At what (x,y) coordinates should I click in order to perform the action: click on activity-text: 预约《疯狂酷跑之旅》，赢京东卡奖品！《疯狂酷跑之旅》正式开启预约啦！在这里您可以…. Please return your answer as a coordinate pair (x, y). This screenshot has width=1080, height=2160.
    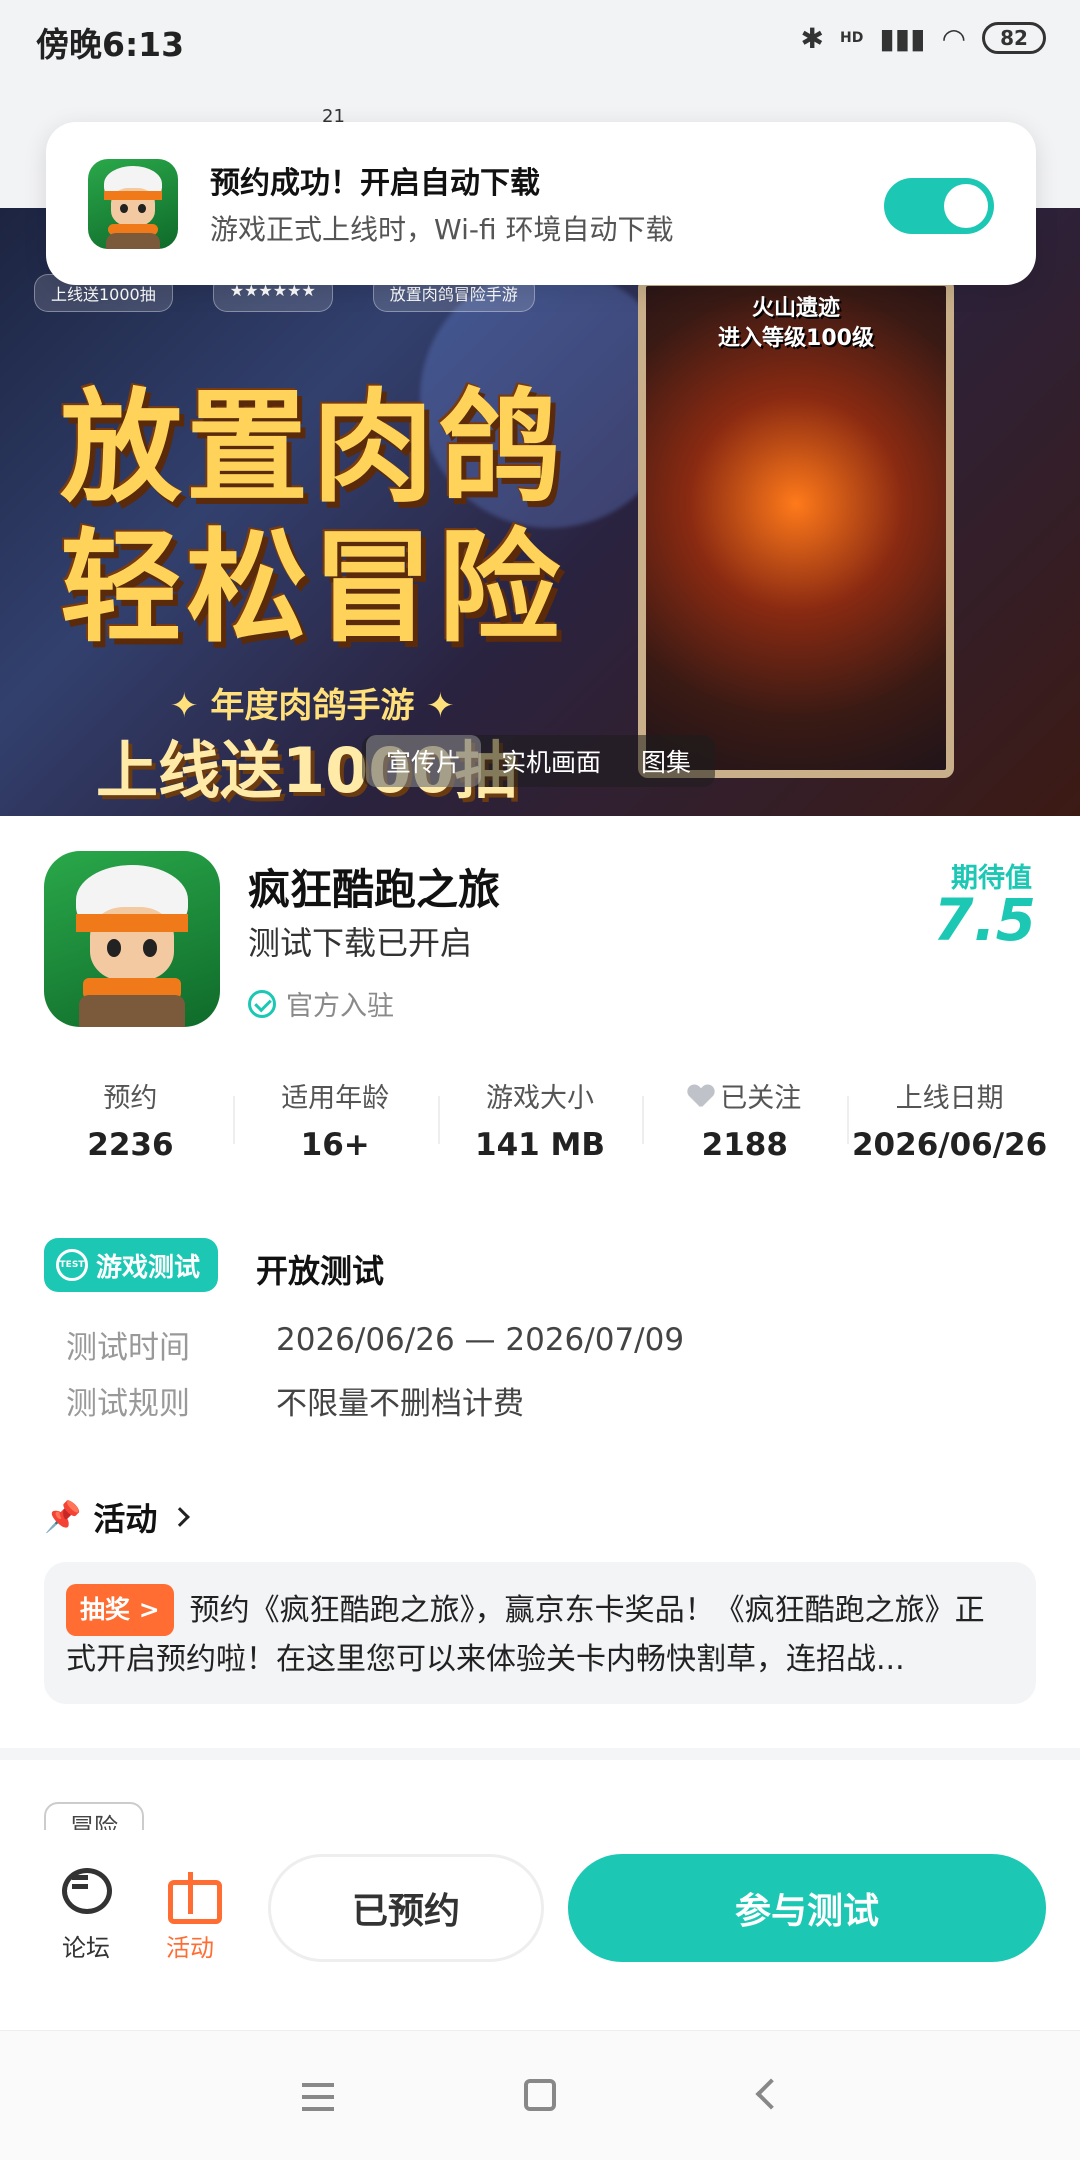
    Looking at the image, I should click on (525, 1635).